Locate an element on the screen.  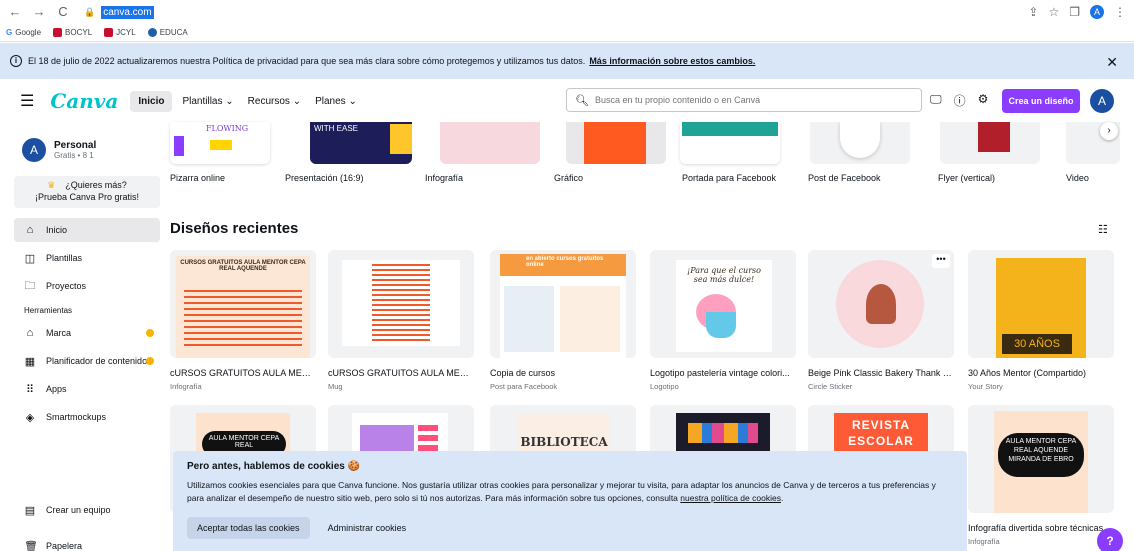
jcyl-icon is located at coordinates (109, 32).